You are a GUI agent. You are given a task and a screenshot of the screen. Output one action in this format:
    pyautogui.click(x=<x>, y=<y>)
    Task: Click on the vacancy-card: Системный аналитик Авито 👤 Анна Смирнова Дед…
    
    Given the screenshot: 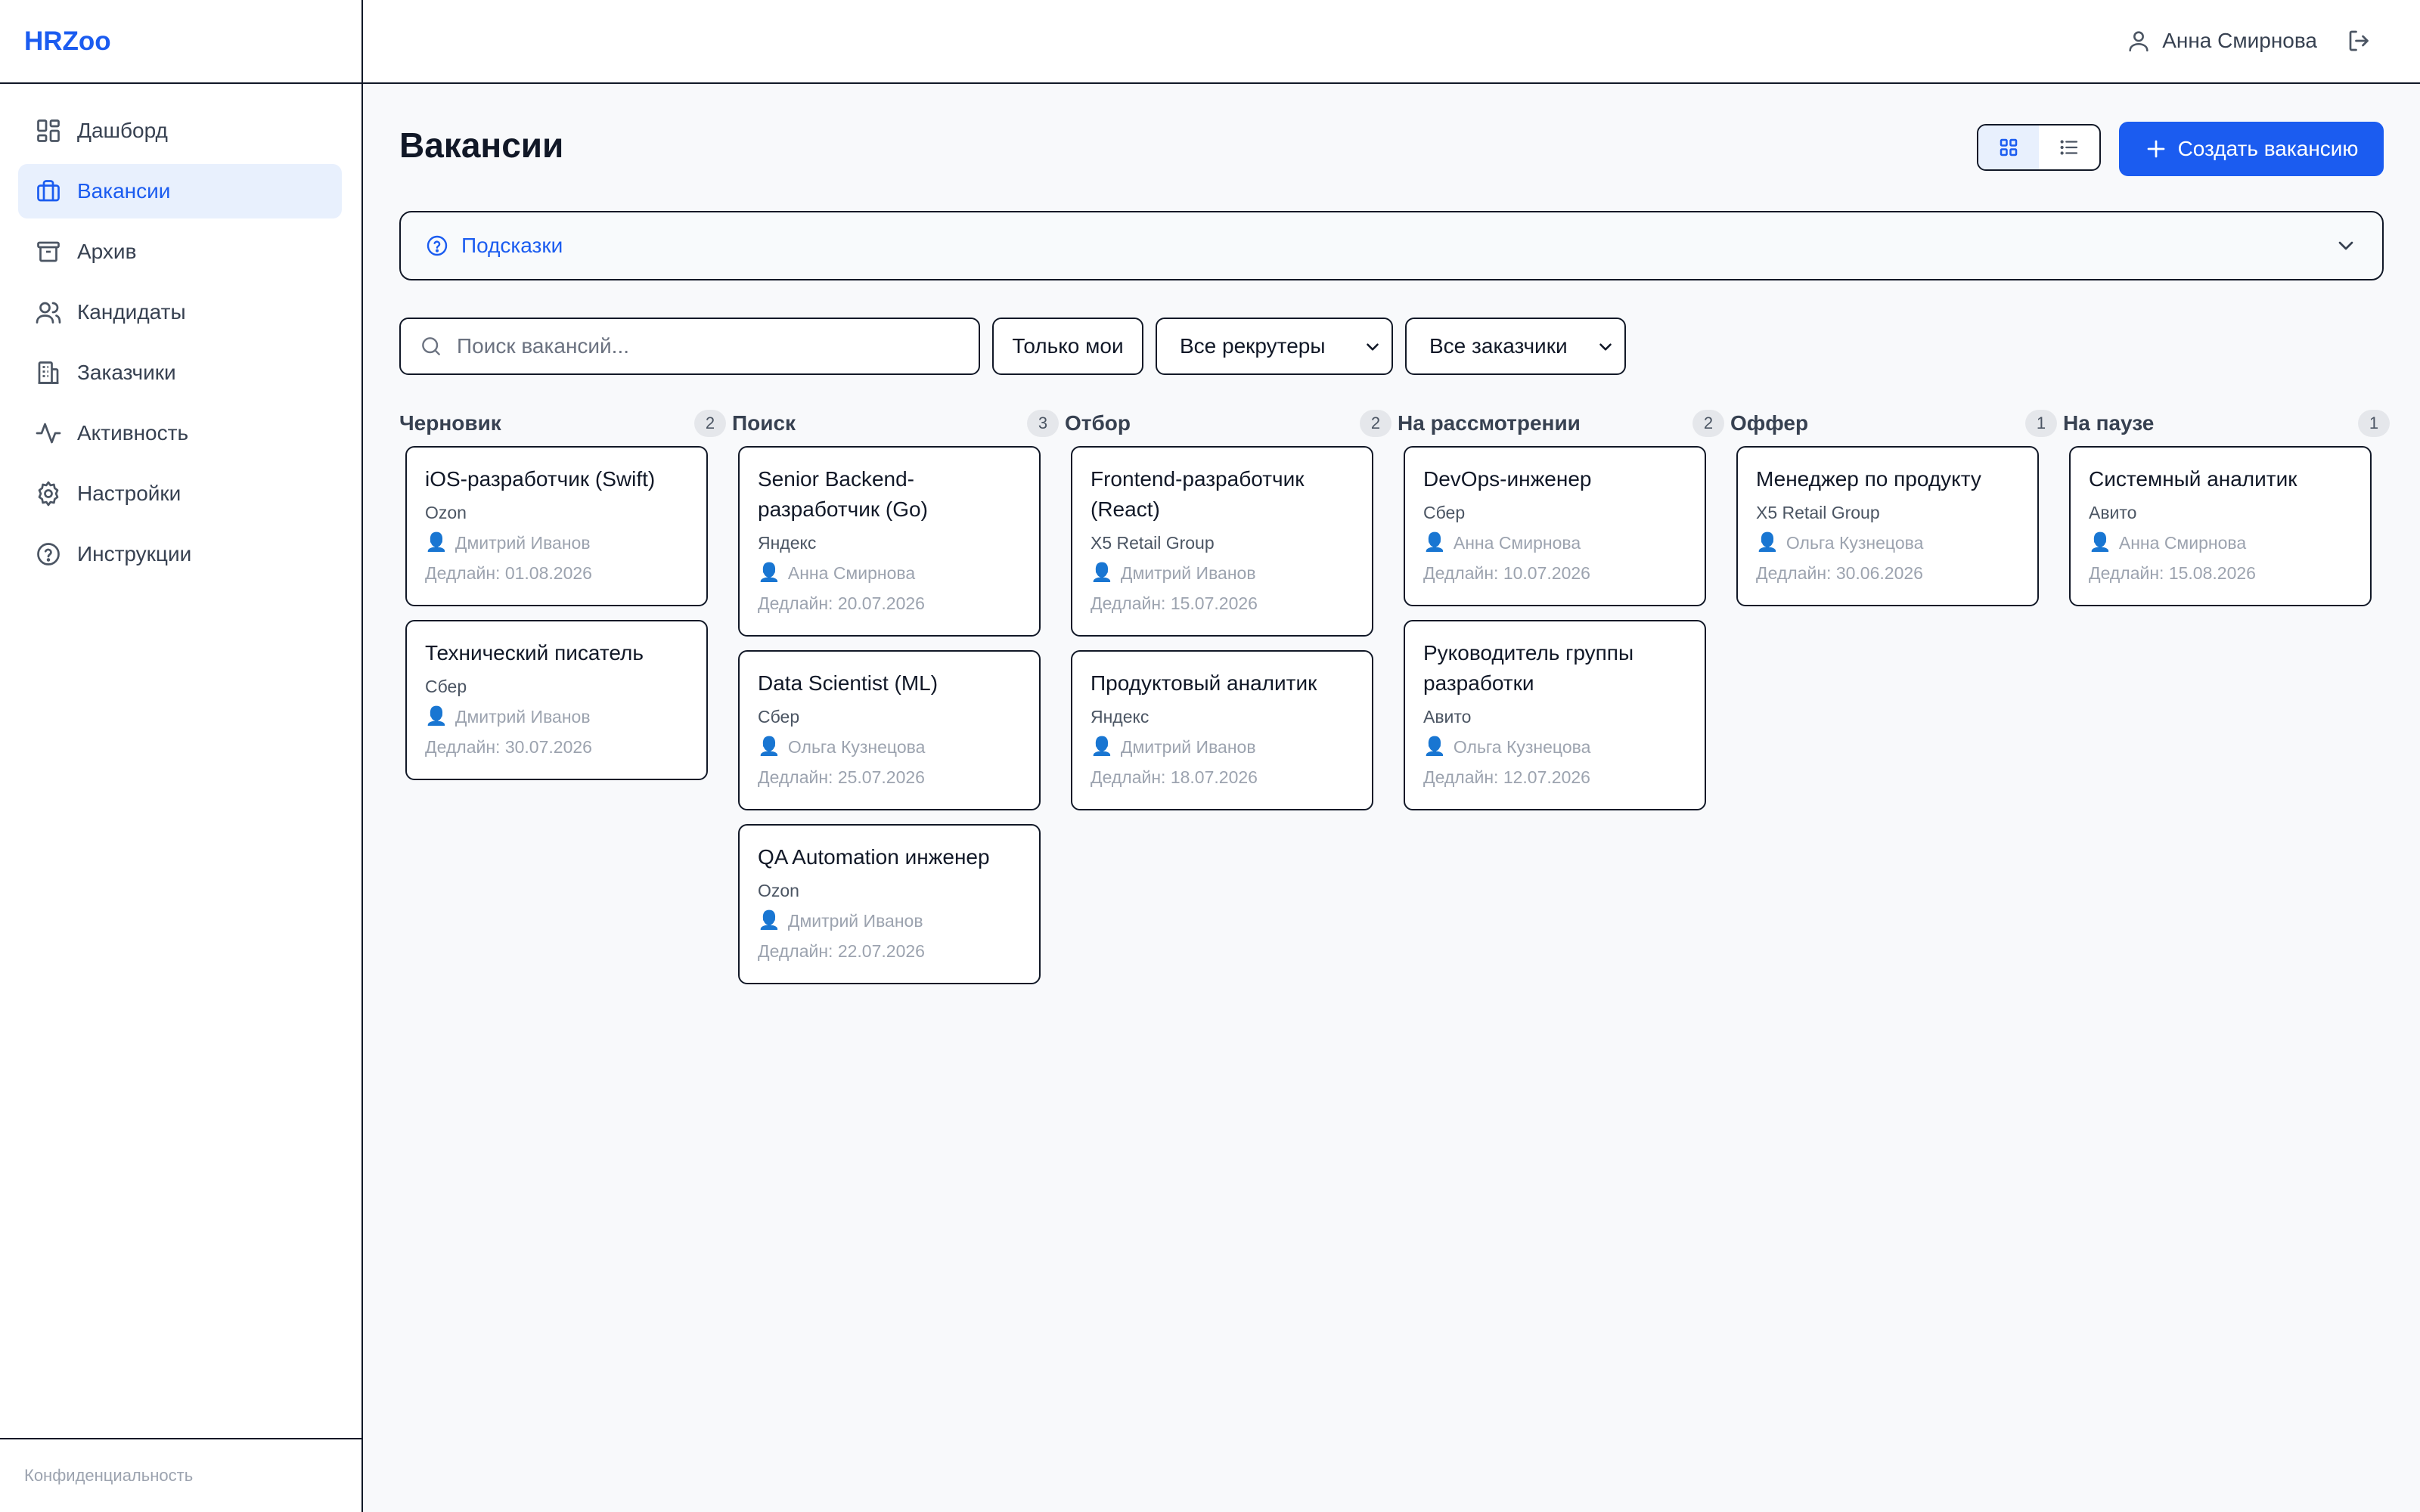 What is the action you would take?
    pyautogui.click(x=2220, y=526)
    